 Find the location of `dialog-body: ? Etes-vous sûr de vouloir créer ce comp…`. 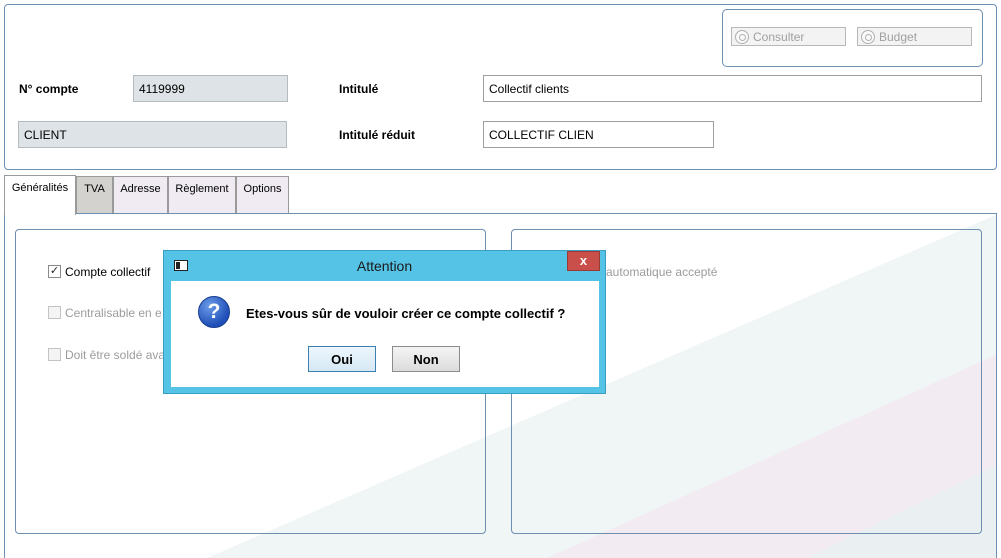

dialog-body: ? Etes-vous sûr de vouloir créer ce comp… is located at coordinates (385, 334).